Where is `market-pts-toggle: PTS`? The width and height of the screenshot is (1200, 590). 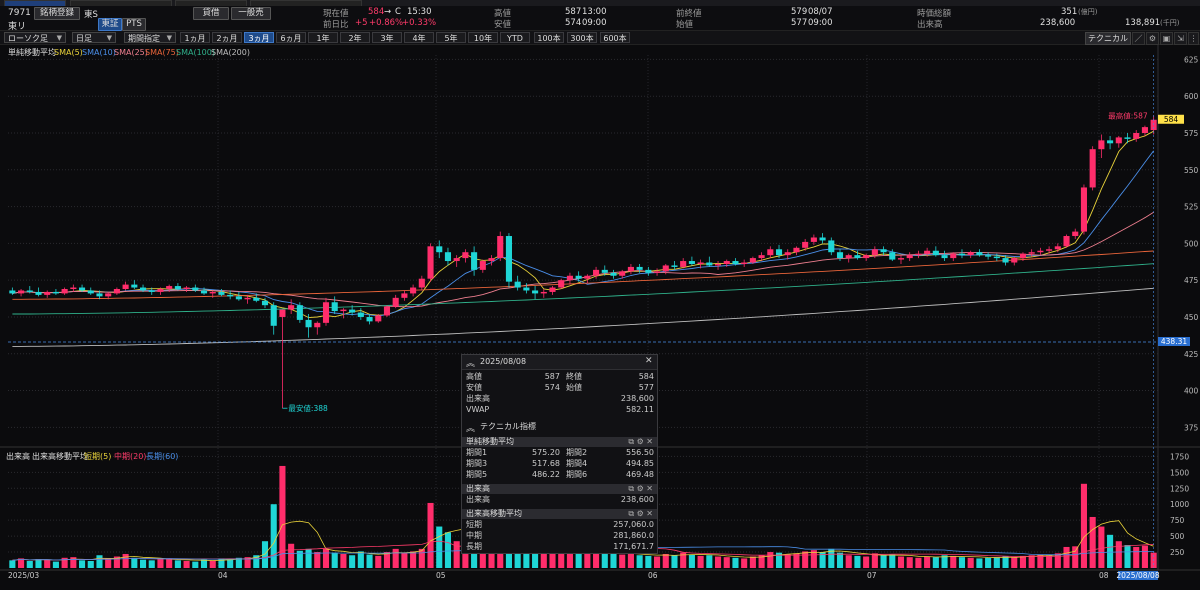 market-pts-toggle: PTS is located at coordinates (134, 24).